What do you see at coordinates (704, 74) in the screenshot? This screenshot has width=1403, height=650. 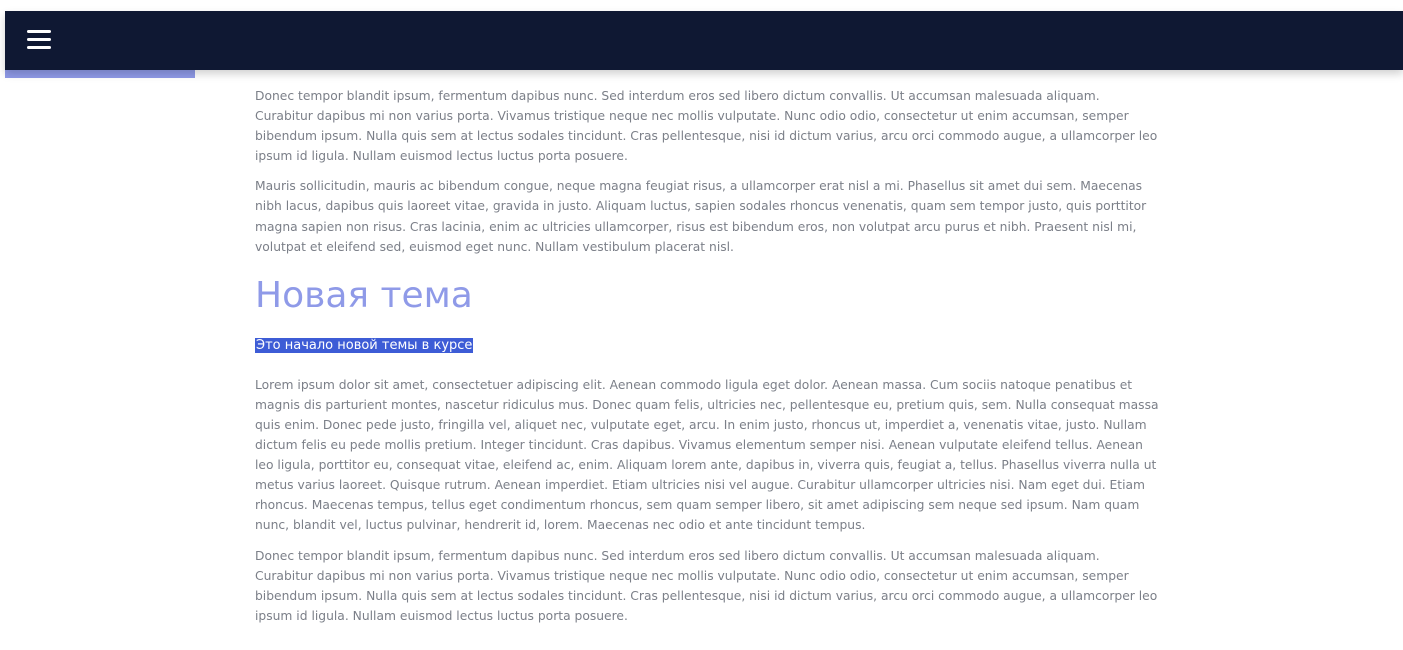 I see `reading-progress-bar` at bounding box center [704, 74].